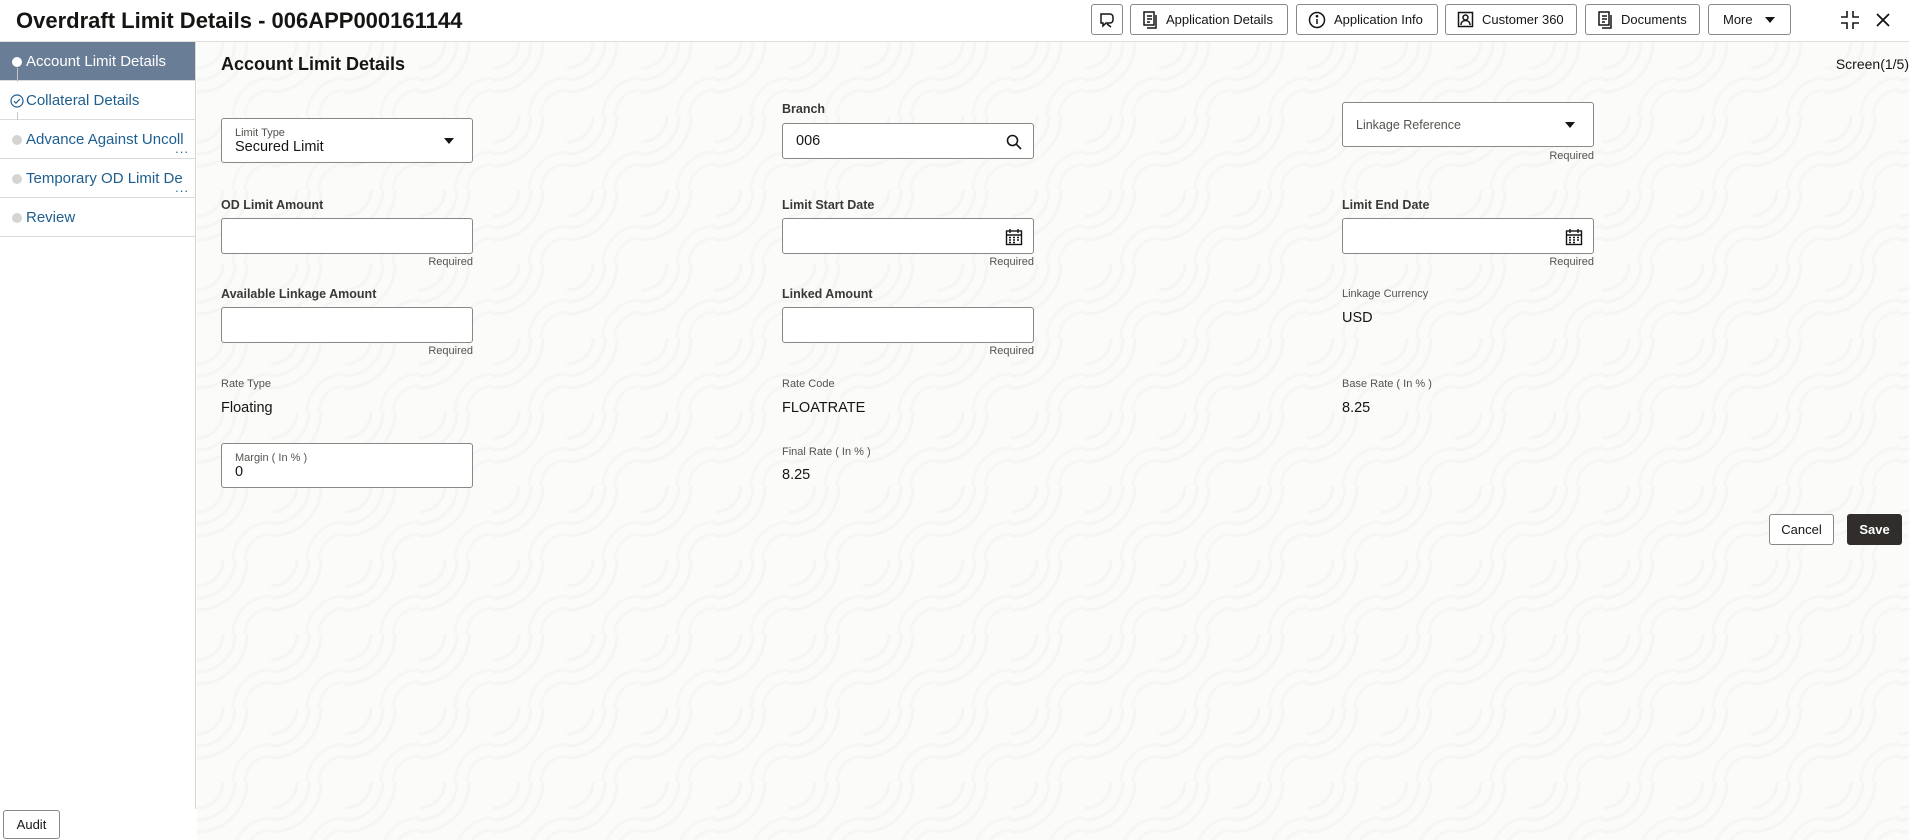 Image resolution: width=1909 pixels, height=840 pixels. What do you see at coordinates (313, 64) in the screenshot?
I see `section-title: Account Limit Details` at bounding box center [313, 64].